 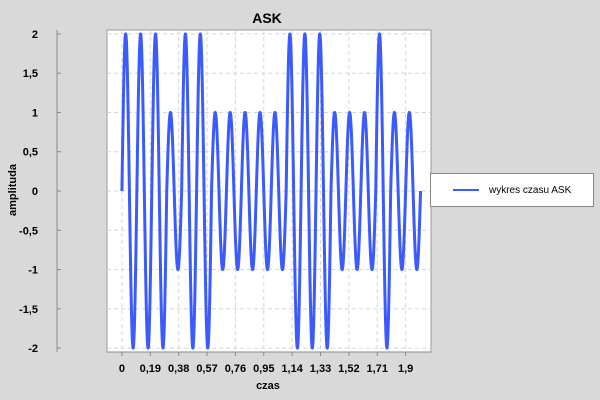 What do you see at coordinates (263, 369) in the screenshot?
I see `x-tick-label: 0,95` at bounding box center [263, 369].